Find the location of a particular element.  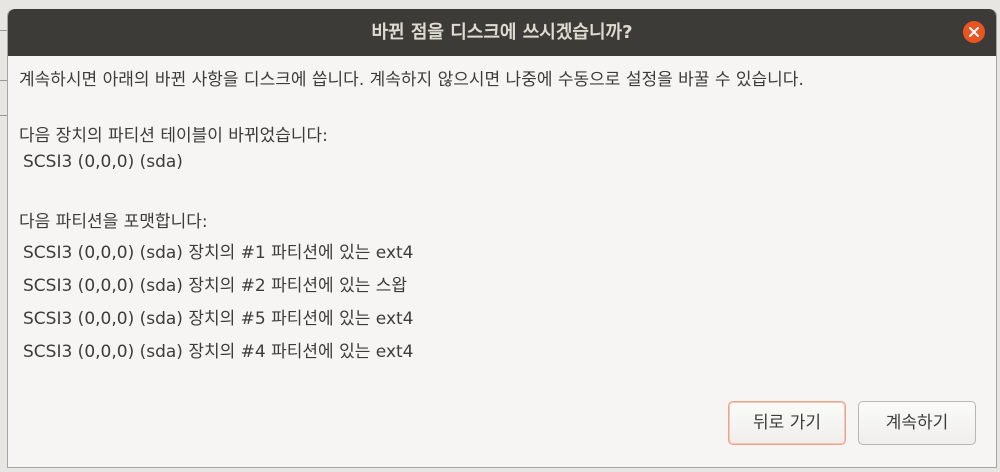

partition-table-heading: 다음 장치의 파티션 테이블이 바뀌었습니다: is located at coordinates (173, 136).